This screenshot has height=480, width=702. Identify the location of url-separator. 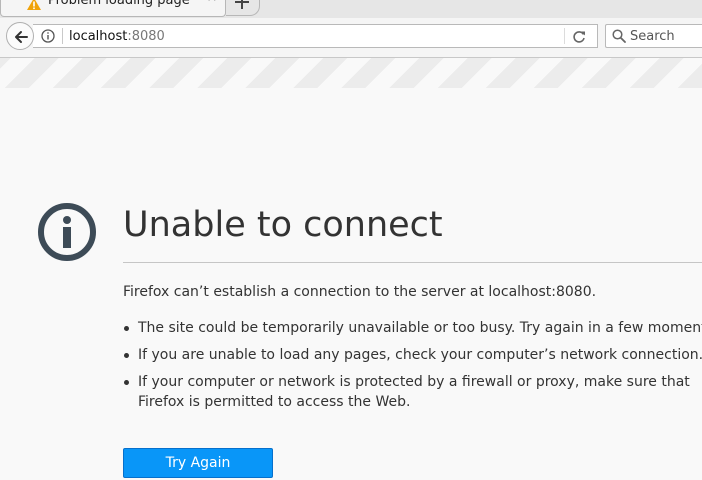
(62, 36).